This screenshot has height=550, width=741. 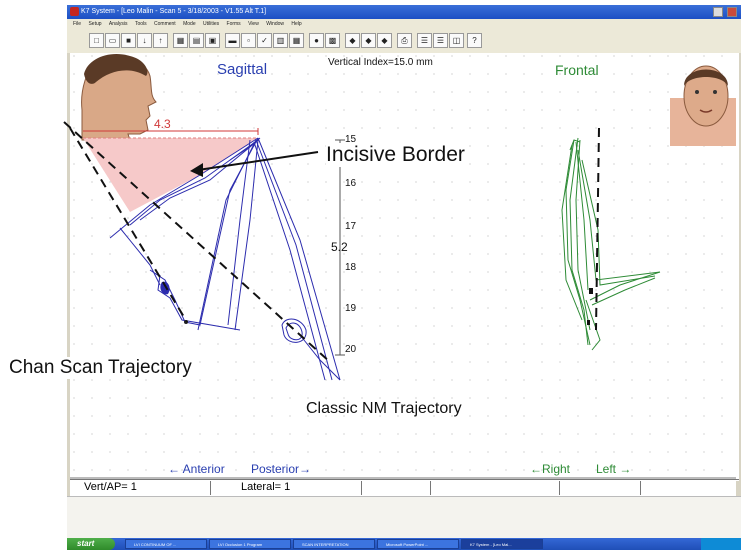 I want to click on classic-nm-label: Classic NM Trajectory, so click(x=384, y=408).